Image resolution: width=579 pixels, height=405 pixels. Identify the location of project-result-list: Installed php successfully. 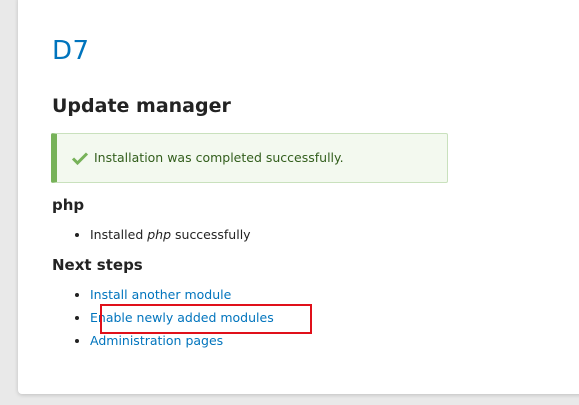
(161, 237).